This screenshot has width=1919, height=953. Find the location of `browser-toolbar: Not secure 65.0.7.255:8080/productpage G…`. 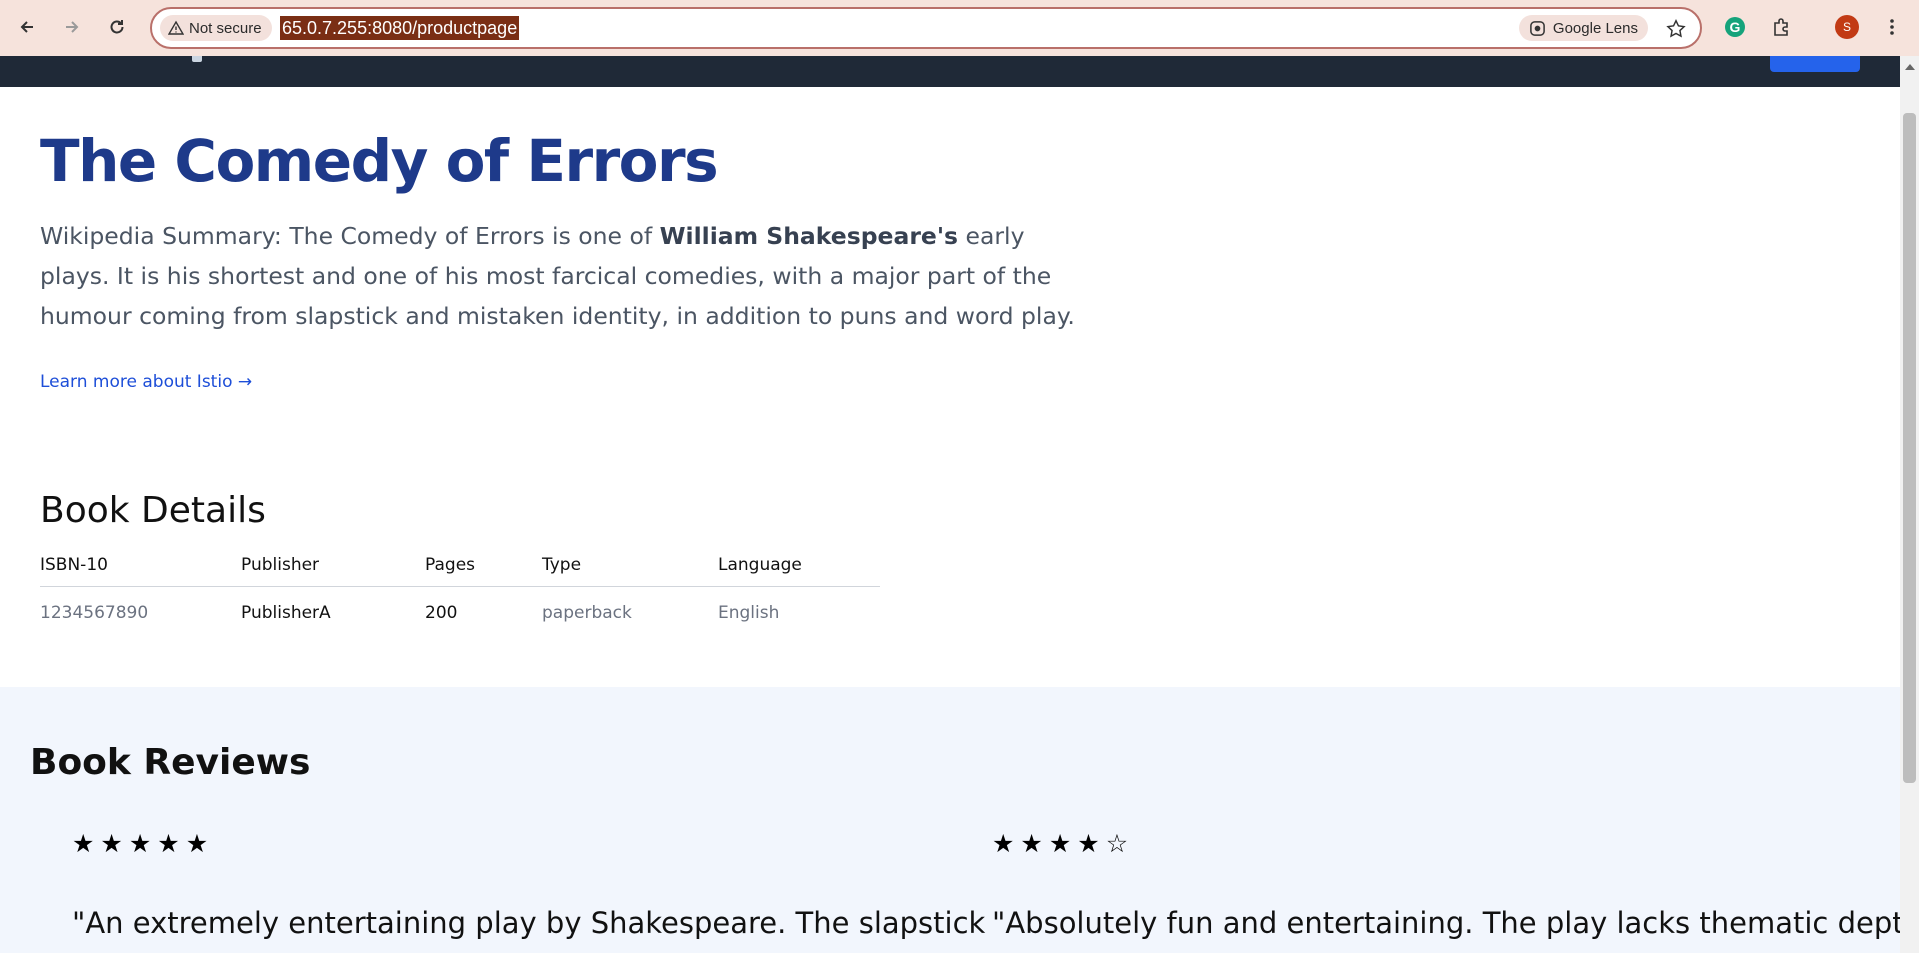

browser-toolbar: Not secure 65.0.7.255:8080/productpage G… is located at coordinates (959, 28).